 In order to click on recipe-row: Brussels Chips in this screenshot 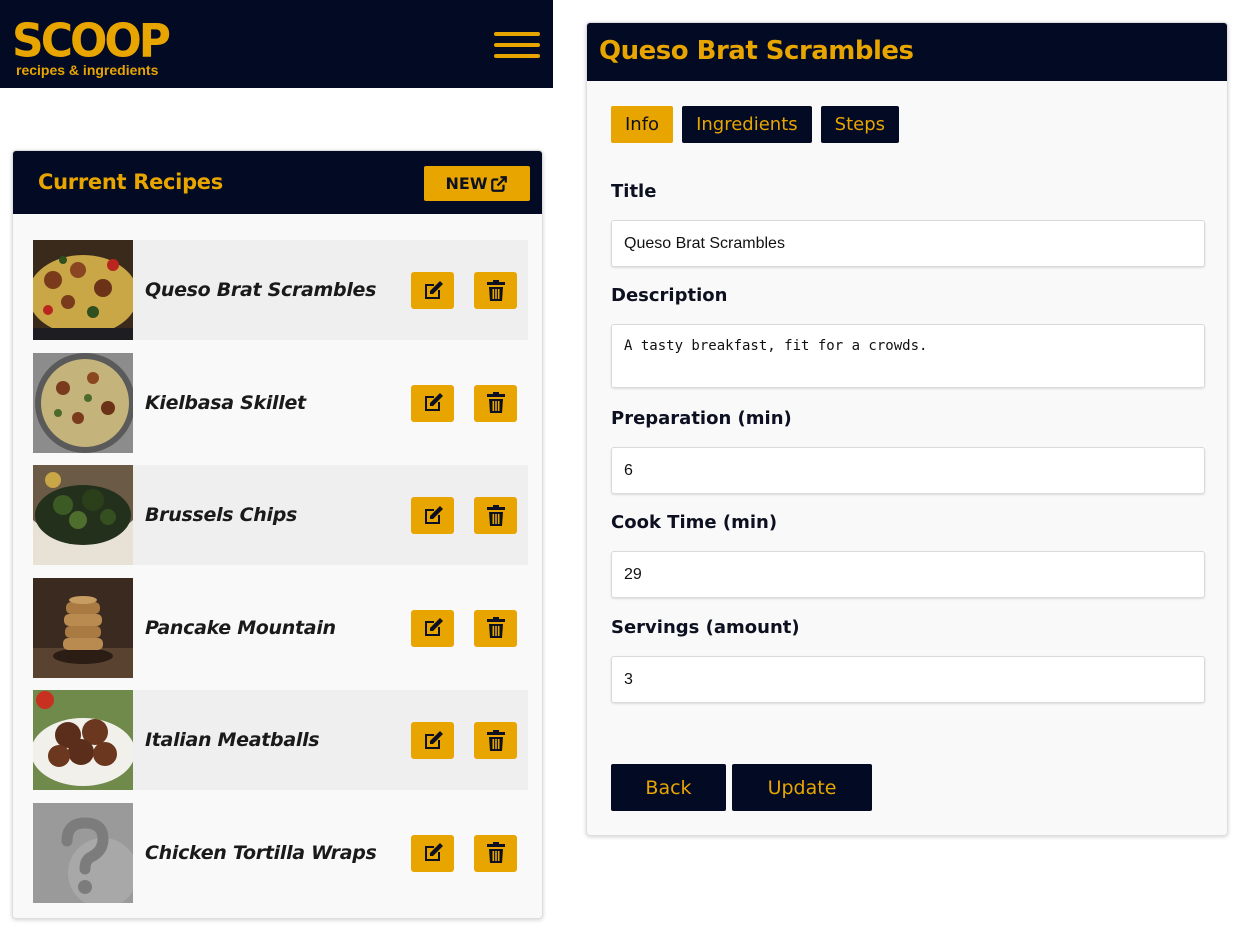, I will do `click(280, 515)`.